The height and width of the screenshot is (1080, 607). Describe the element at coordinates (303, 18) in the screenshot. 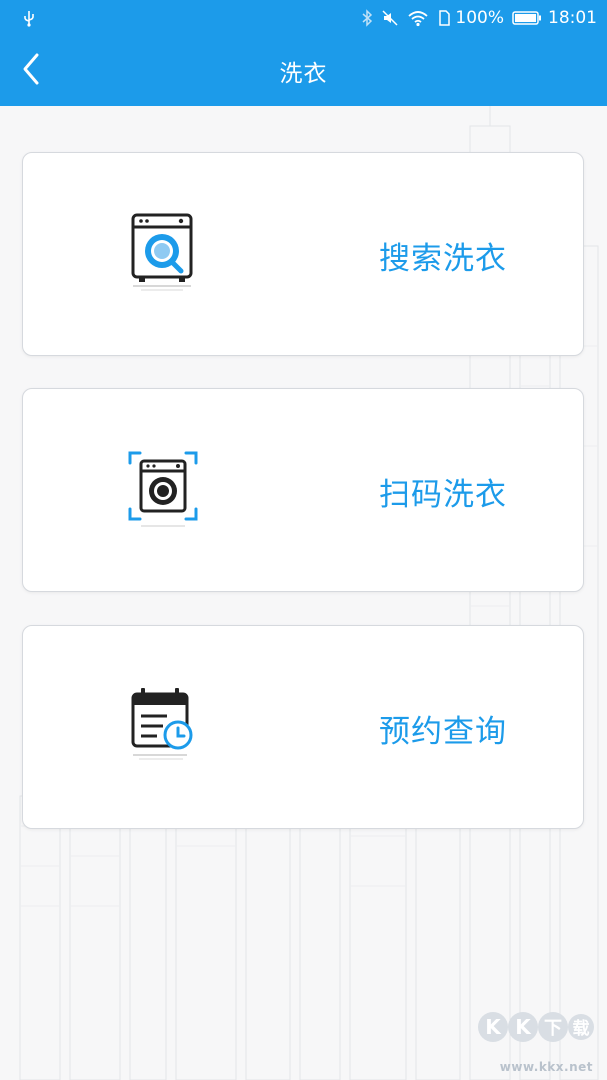

I see `status-bar: 100% 18:01` at that location.